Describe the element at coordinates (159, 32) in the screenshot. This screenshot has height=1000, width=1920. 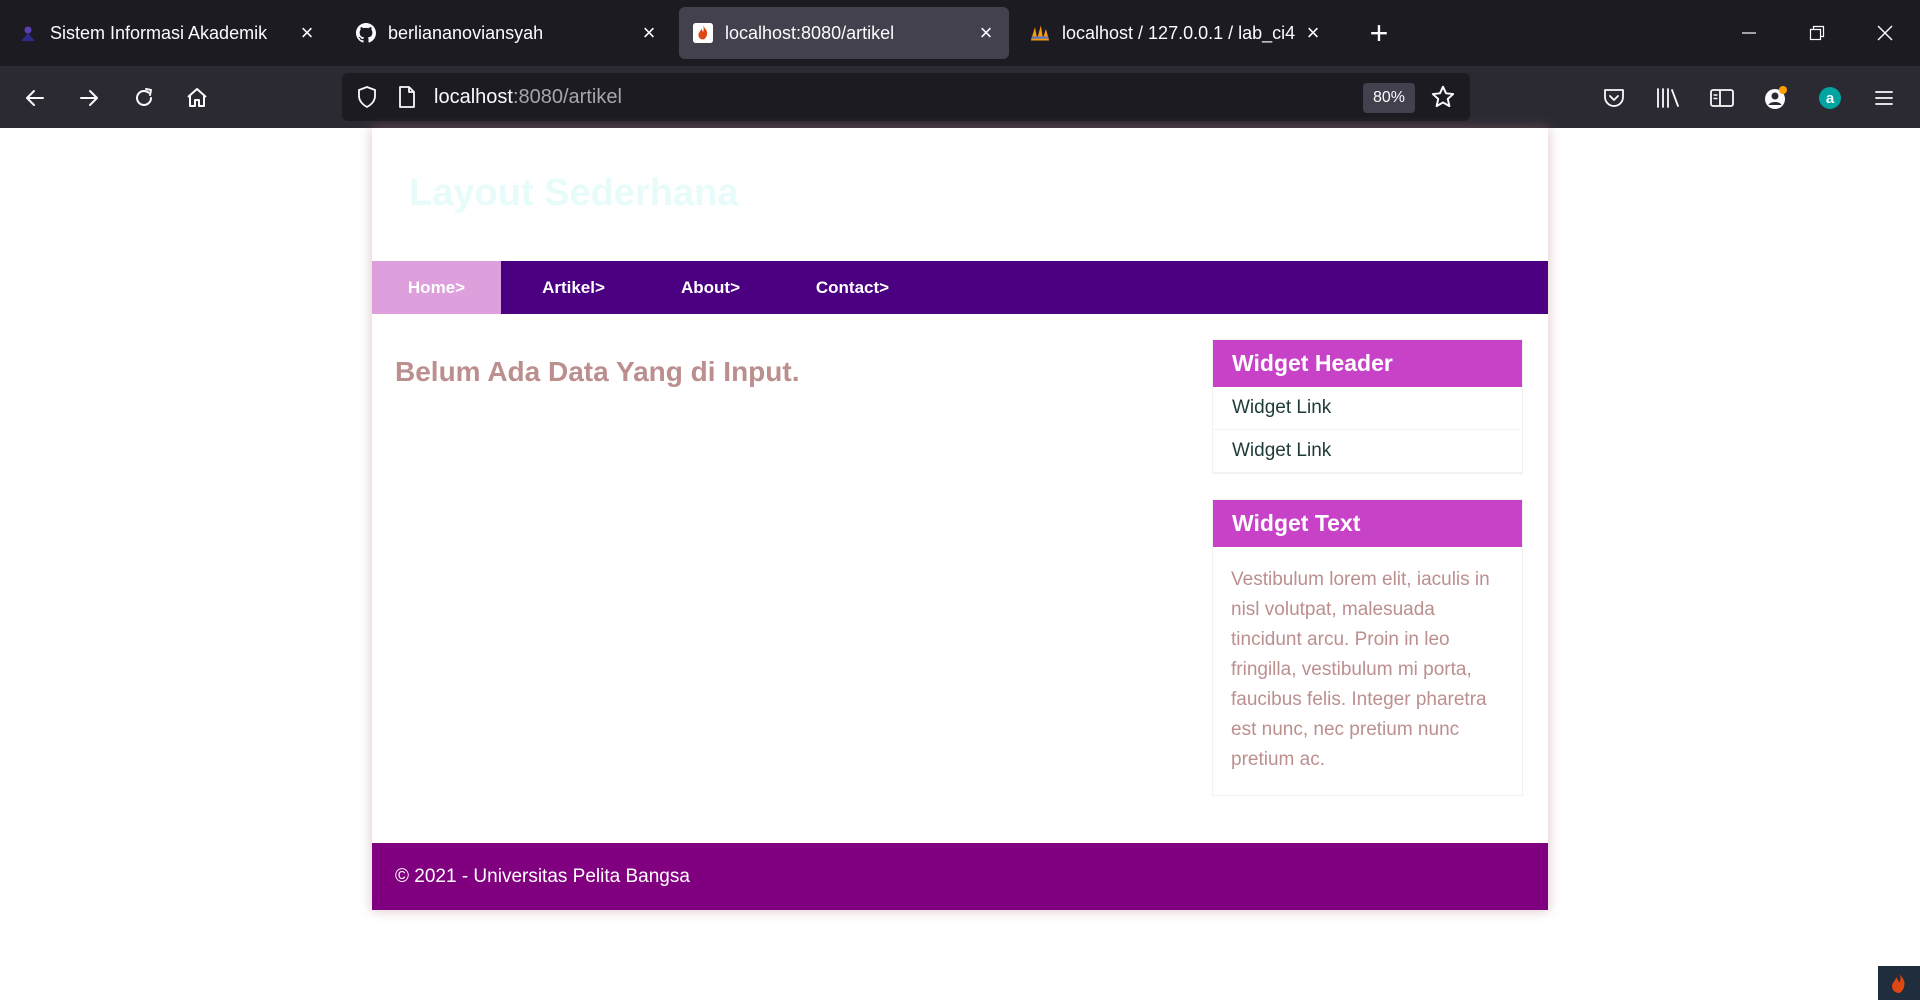
I see `tab-title: Sistem Informasi Akademik` at that location.